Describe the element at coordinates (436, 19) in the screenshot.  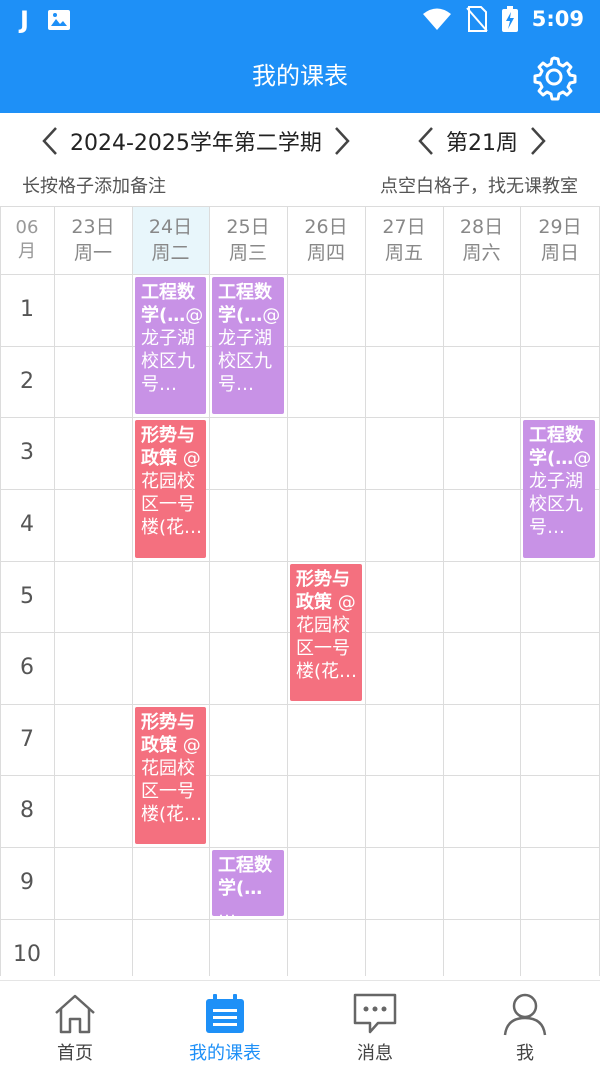
I see `wifi-icon` at that location.